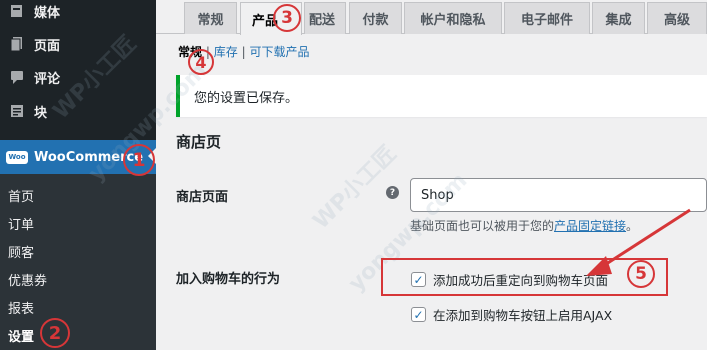 The width and height of the screenshot is (707, 350). I want to click on settings-saved-notice: 您的设置已保存。, so click(441, 96).